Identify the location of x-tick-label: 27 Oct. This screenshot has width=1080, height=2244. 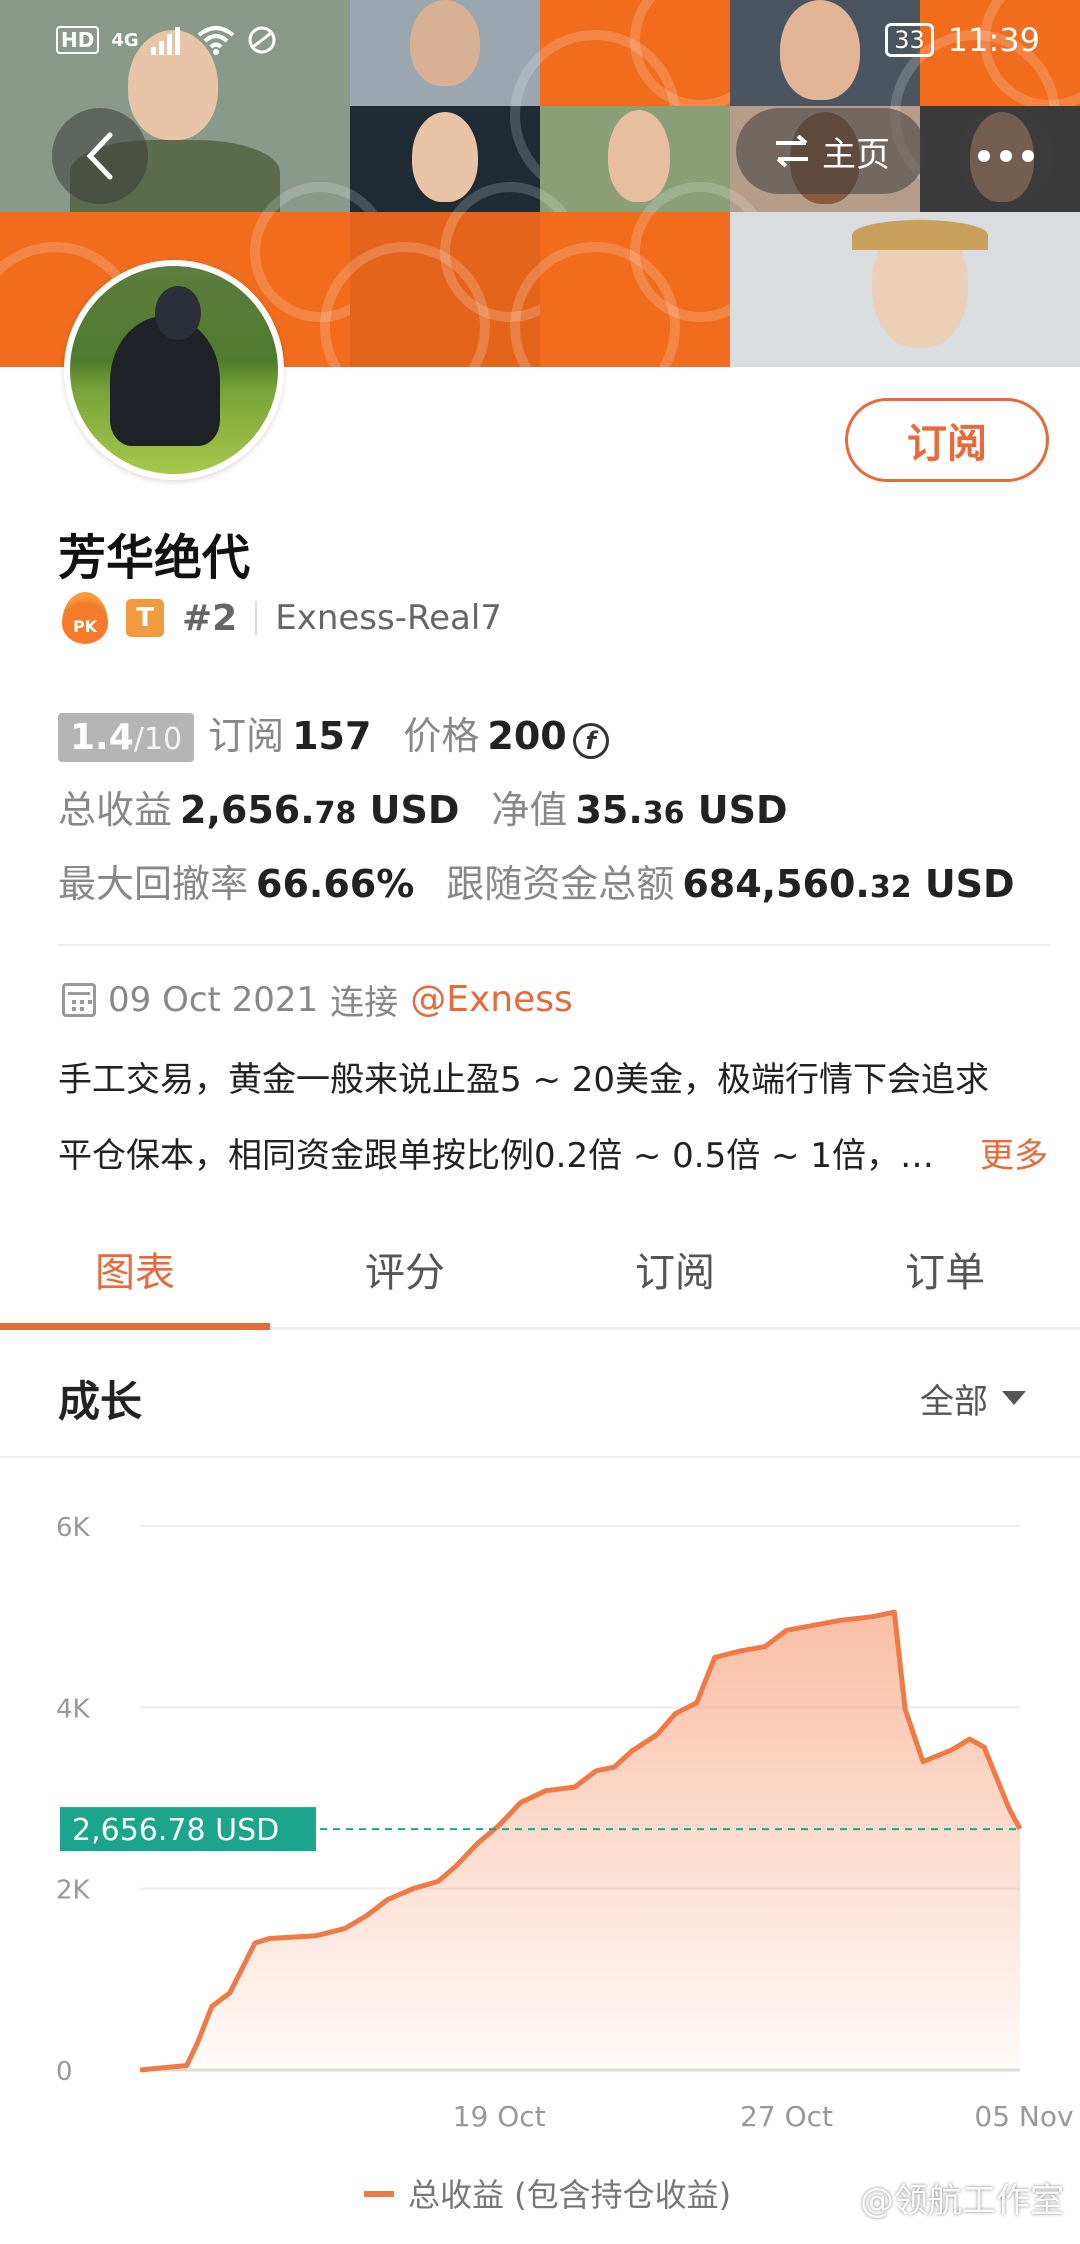
(786, 2116).